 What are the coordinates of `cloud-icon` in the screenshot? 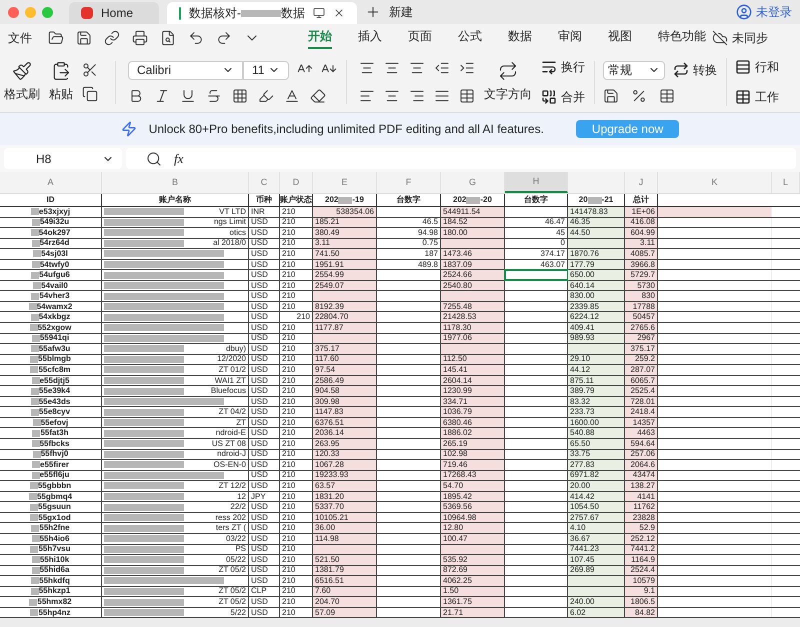 It's located at (720, 38).